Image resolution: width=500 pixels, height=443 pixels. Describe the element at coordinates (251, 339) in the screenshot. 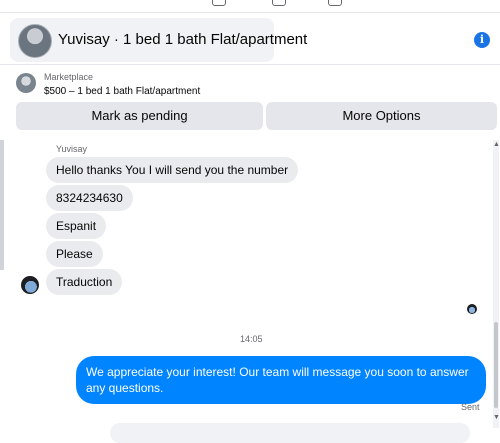

I see `message-timestamp: 14:05` at that location.